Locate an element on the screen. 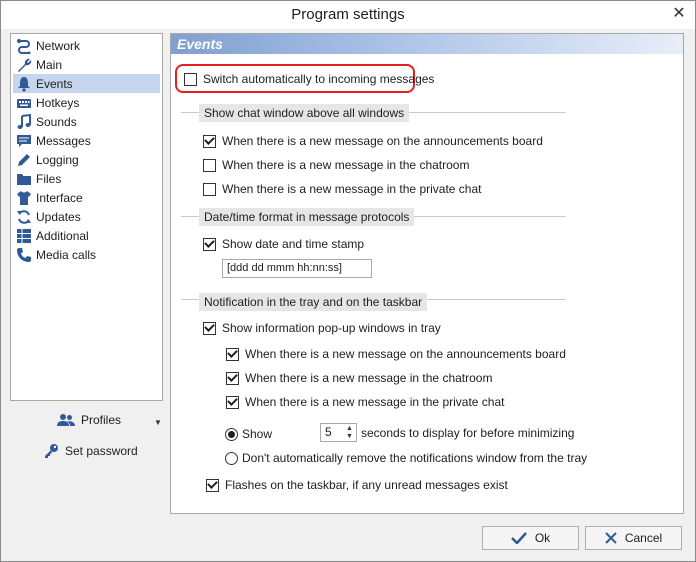 This screenshot has height=562, width=696. music-note-icon is located at coordinates (24, 121).